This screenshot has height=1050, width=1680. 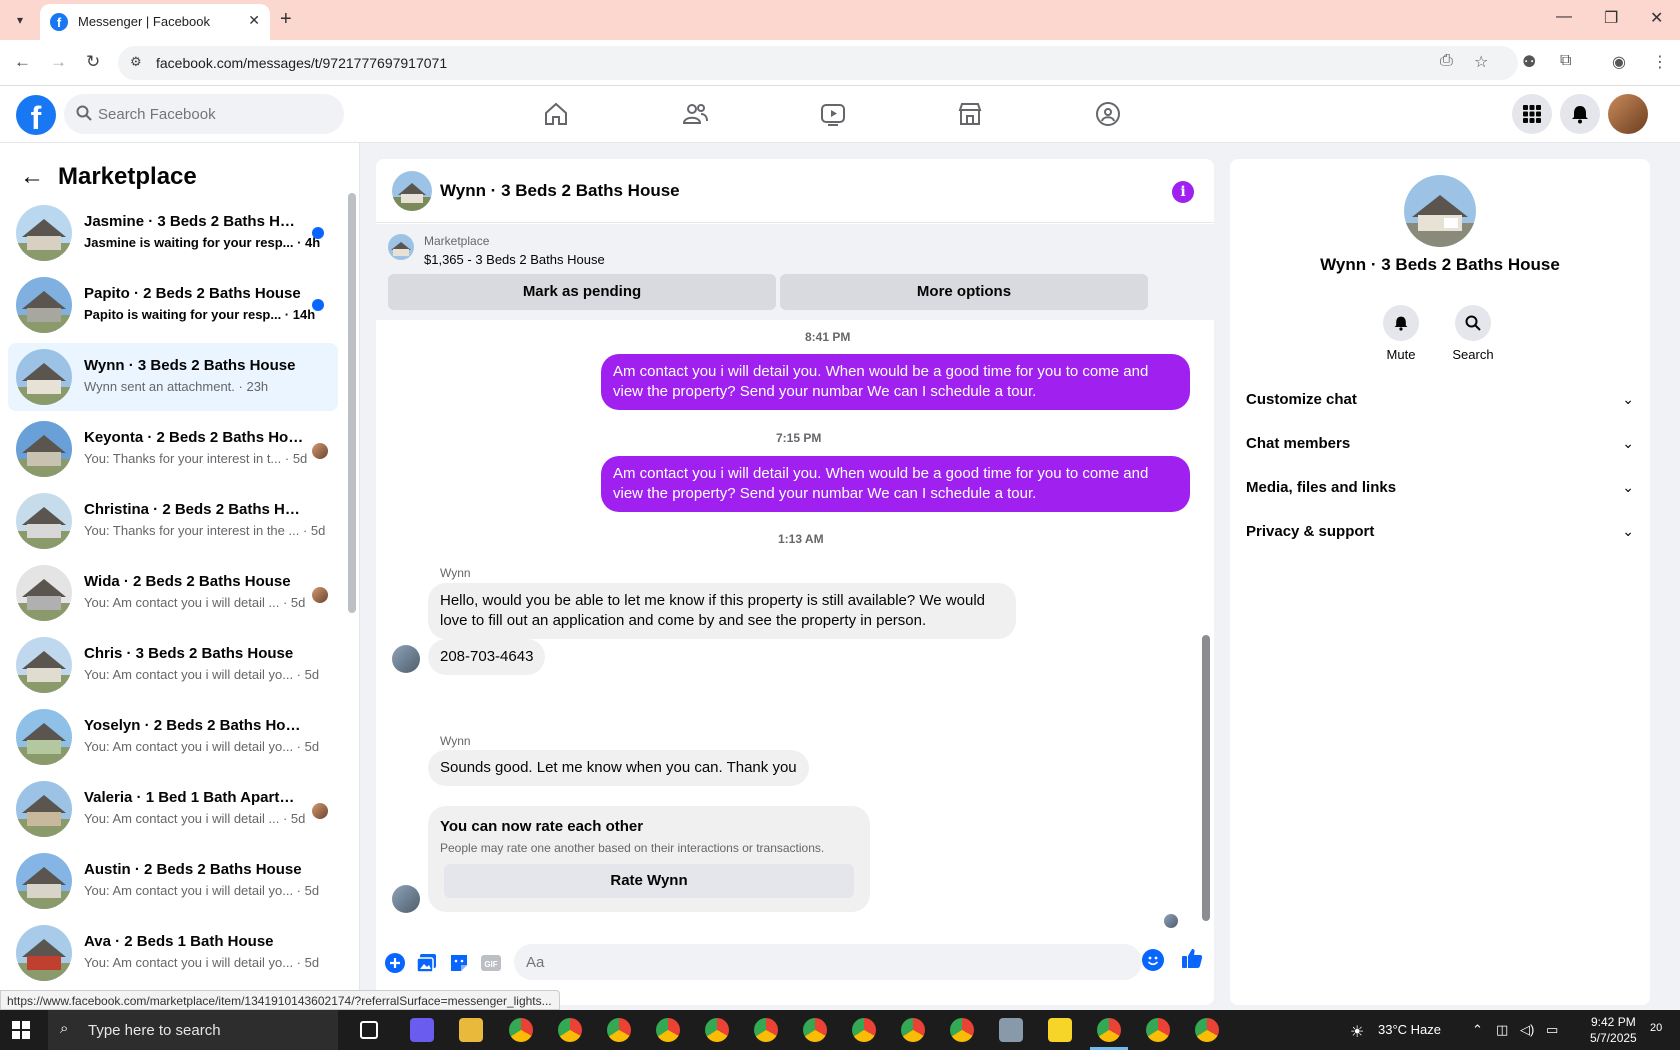 What do you see at coordinates (352, 403) in the screenshot?
I see `sidebar-scrollbar` at bounding box center [352, 403].